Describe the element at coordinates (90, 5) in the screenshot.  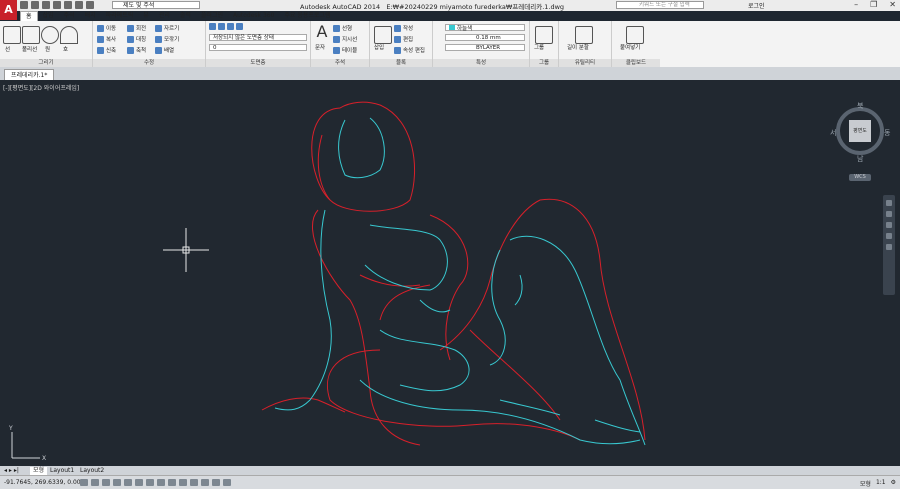
I see `redo-icon` at that location.